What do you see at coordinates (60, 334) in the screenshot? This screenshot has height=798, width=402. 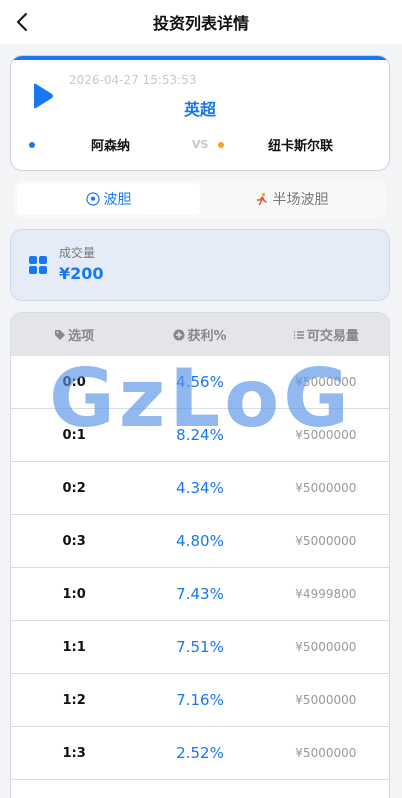 I see `tag-icon` at bounding box center [60, 334].